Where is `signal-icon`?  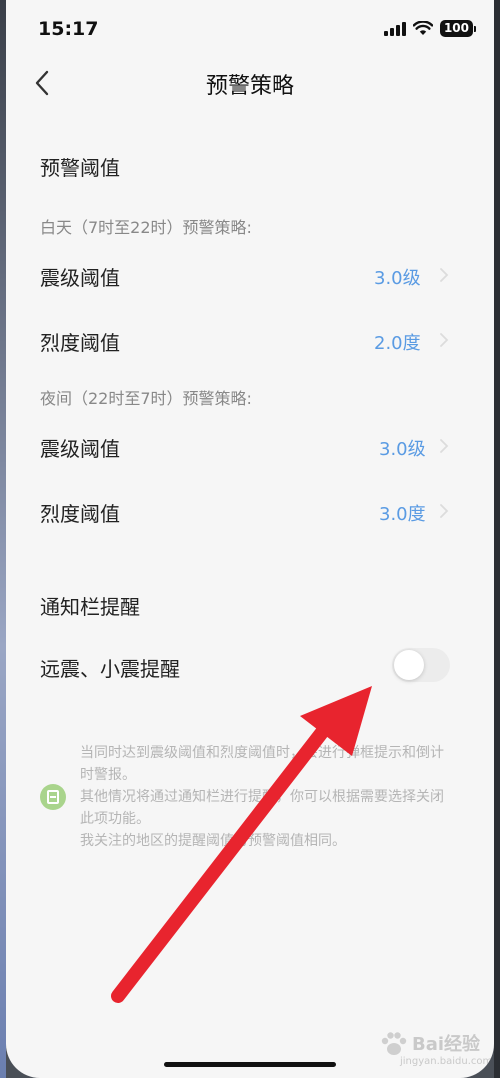 signal-icon is located at coordinates (394, 28).